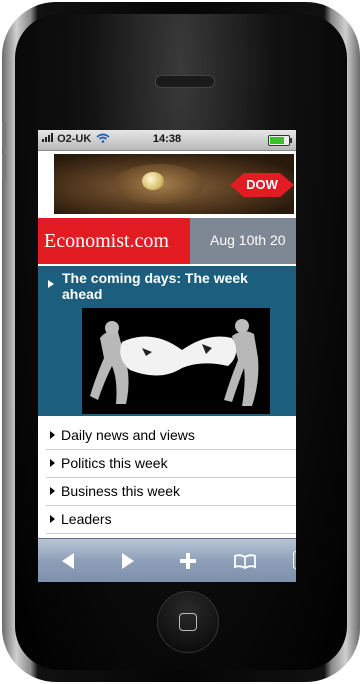 Image resolution: width=362 pixels, height=684 pixels. I want to click on list-item: Leaders, so click(171, 520).